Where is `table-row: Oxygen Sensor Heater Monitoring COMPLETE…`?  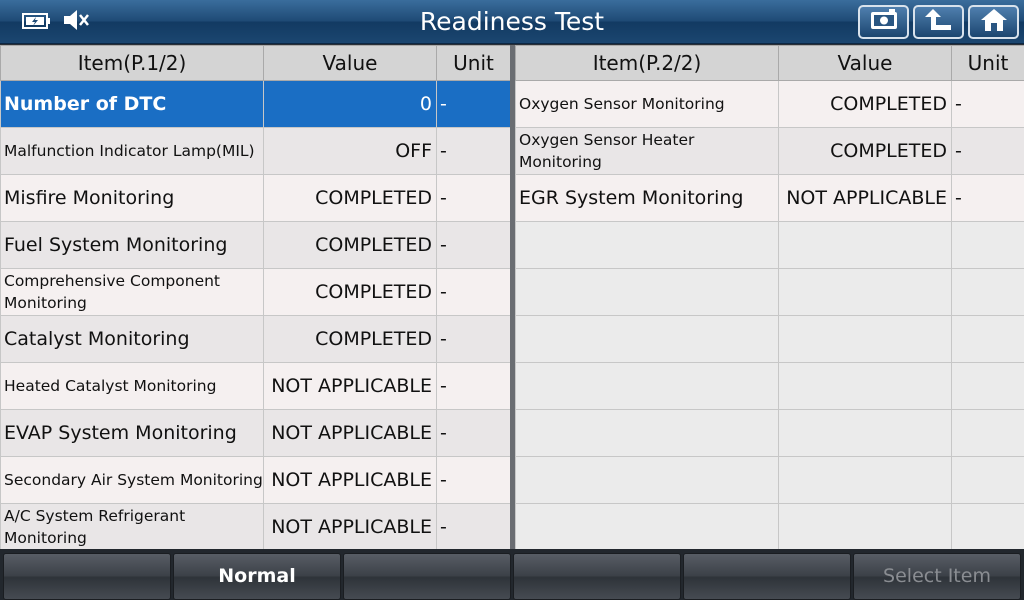 table-row: Oxygen Sensor Heater Monitoring COMPLETE… is located at coordinates (769, 151).